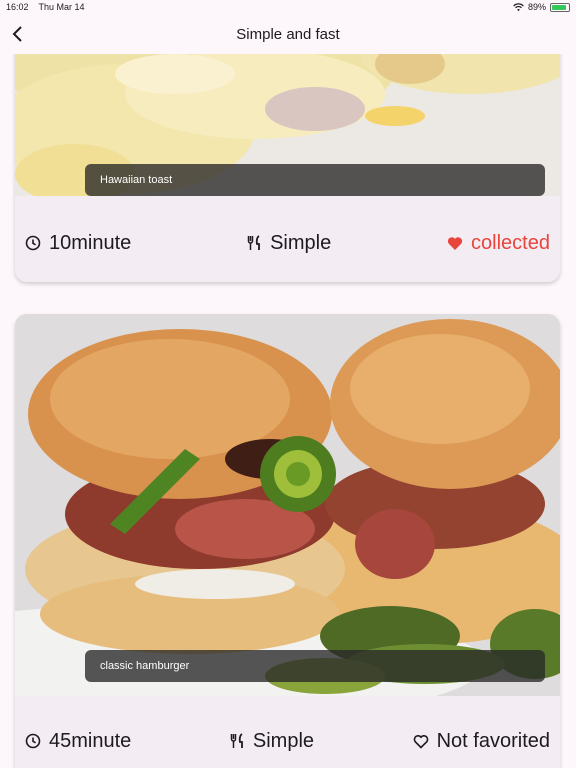  What do you see at coordinates (61, 7) in the screenshot?
I see `status-date: Thu Mar 14` at bounding box center [61, 7].